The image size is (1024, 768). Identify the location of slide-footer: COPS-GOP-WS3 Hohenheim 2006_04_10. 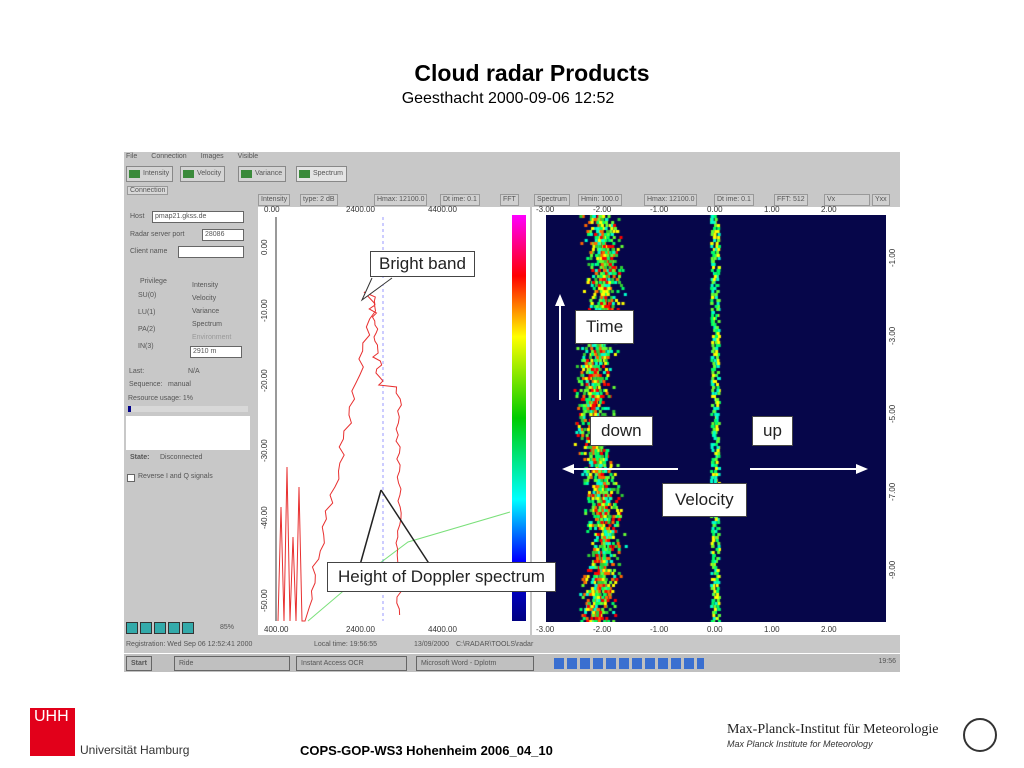
(426, 750).